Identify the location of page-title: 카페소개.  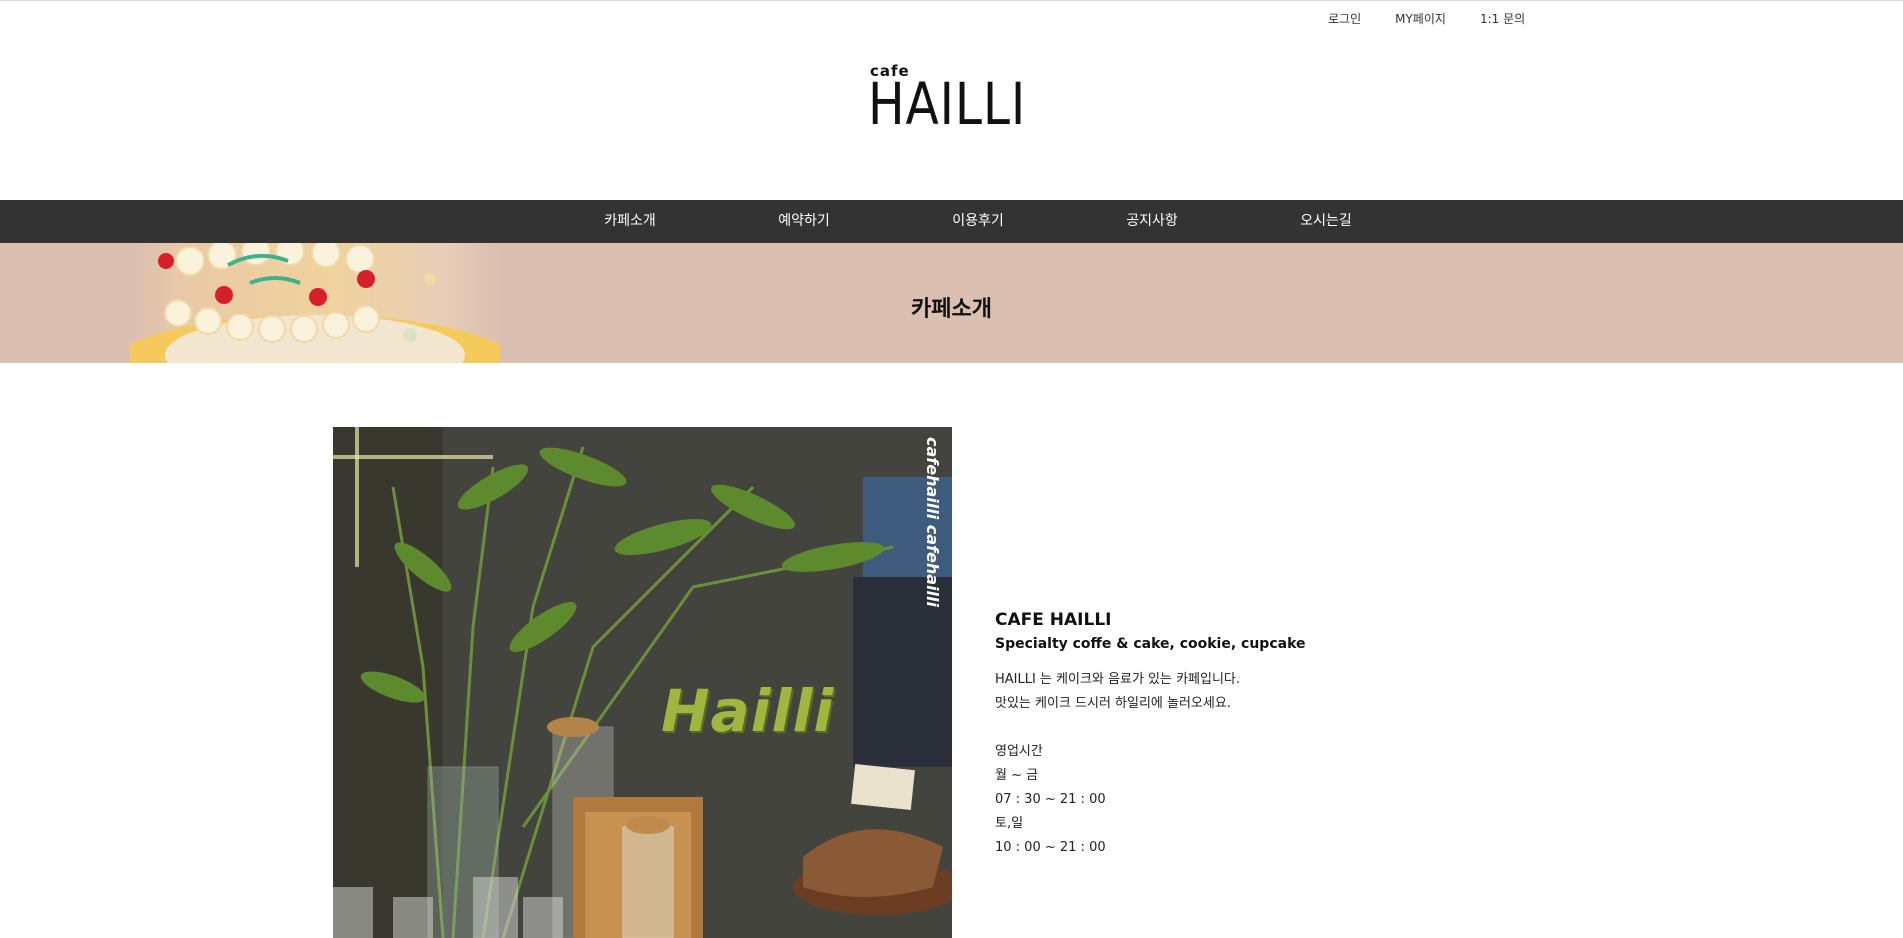
(951, 309).